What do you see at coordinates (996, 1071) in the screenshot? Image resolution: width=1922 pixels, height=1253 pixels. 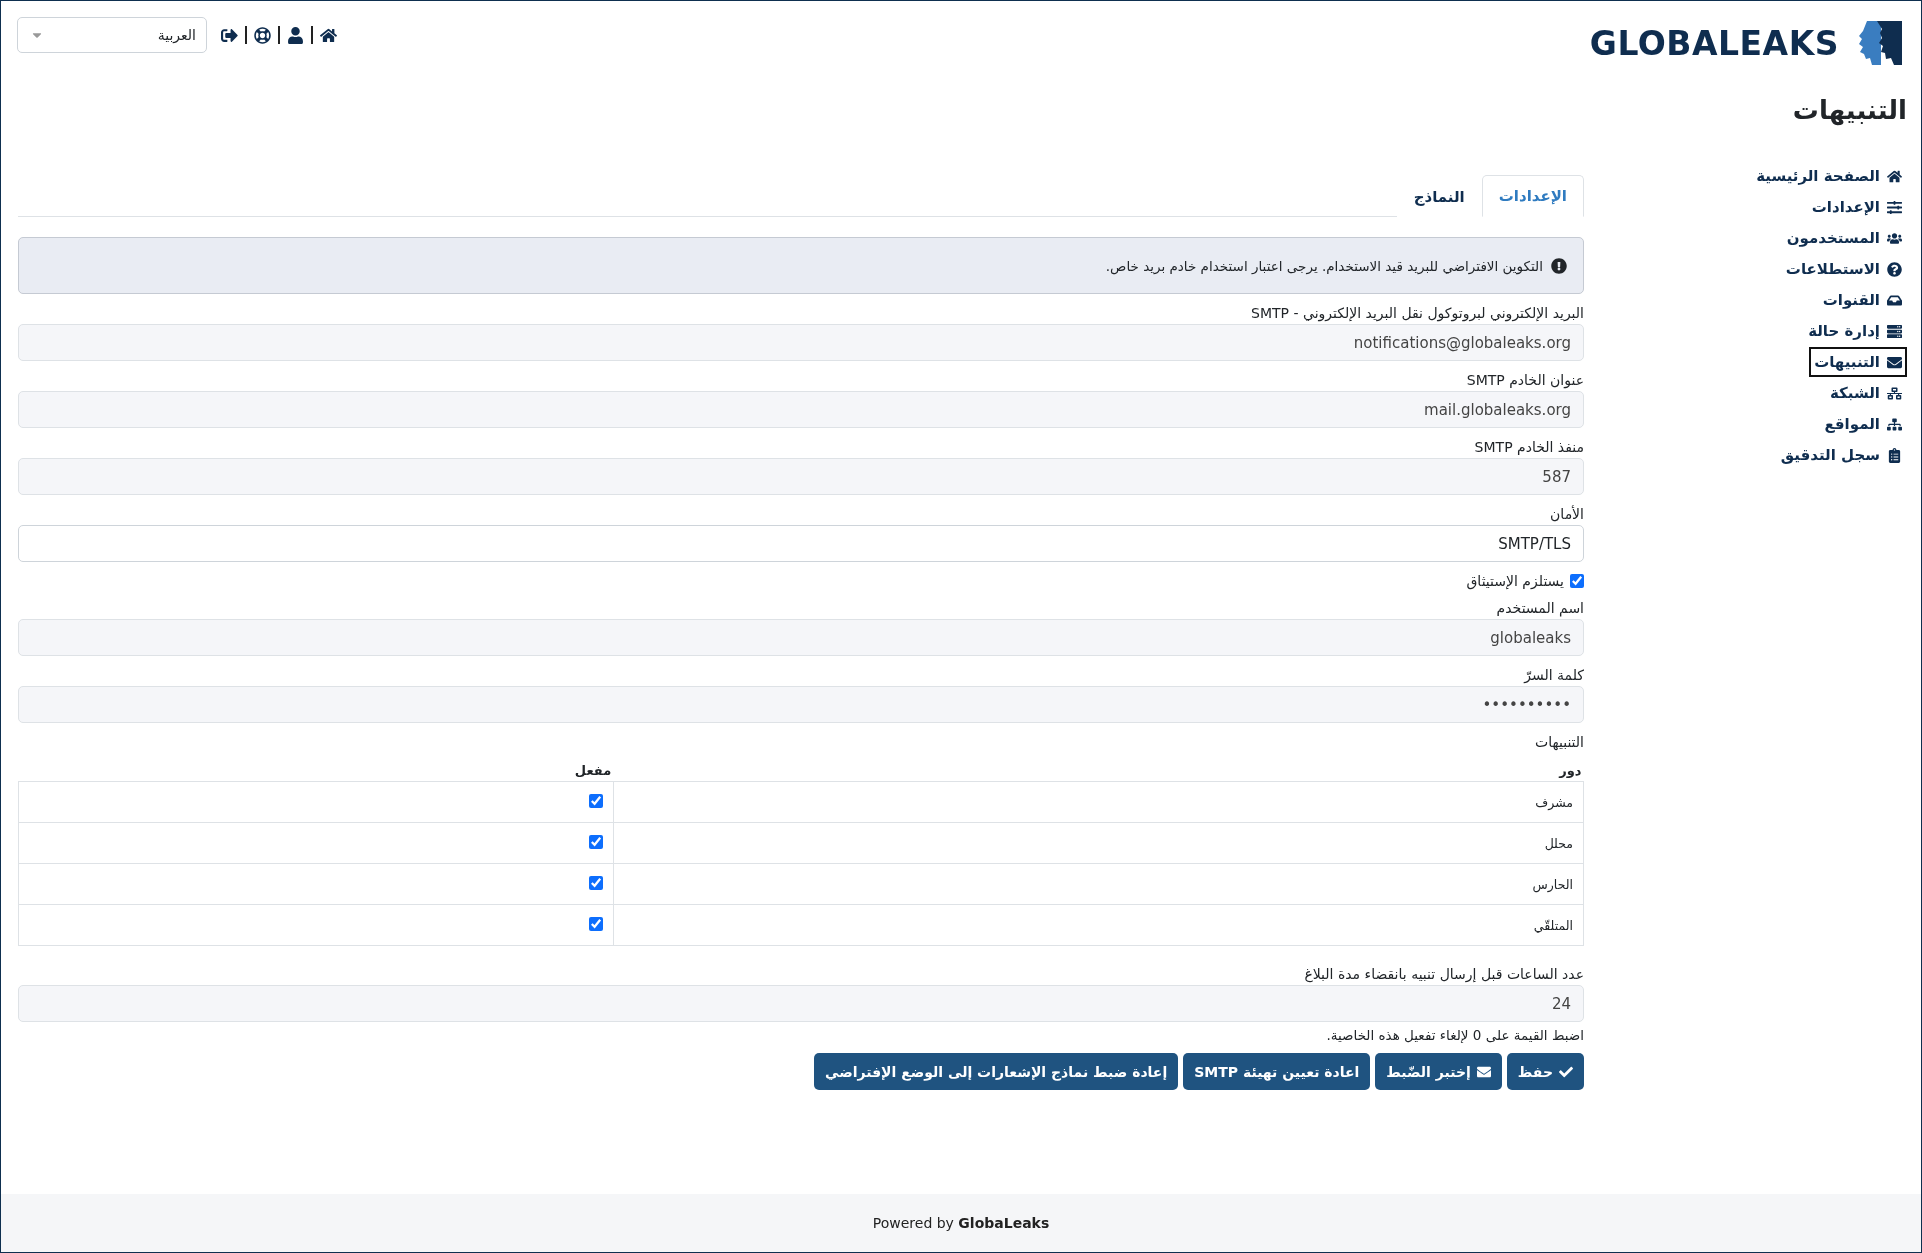 I see `action-button: إعادة ضبط نماذج الإشعارات إلى الوضع الإفتراضي` at bounding box center [996, 1071].